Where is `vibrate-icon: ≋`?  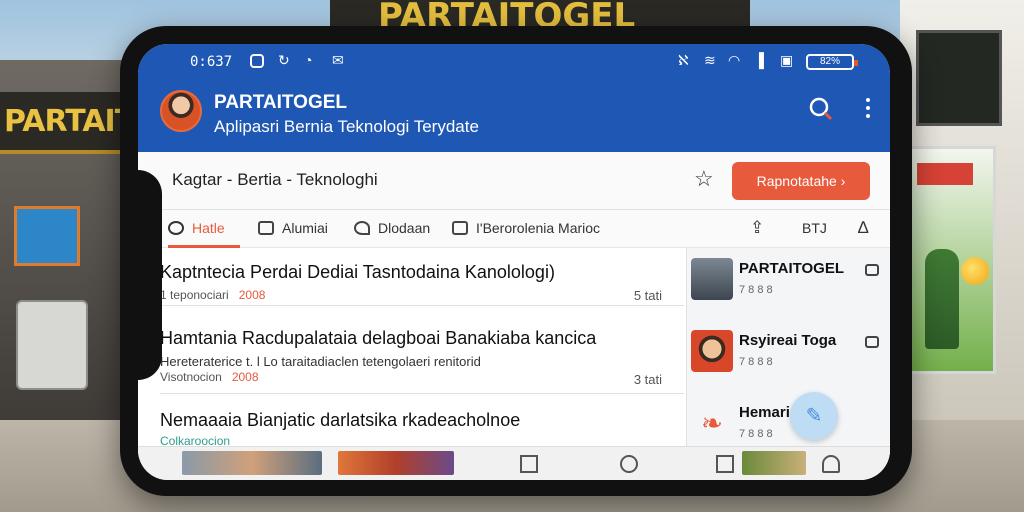 vibrate-icon: ≋ is located at coordinates (710, 60).